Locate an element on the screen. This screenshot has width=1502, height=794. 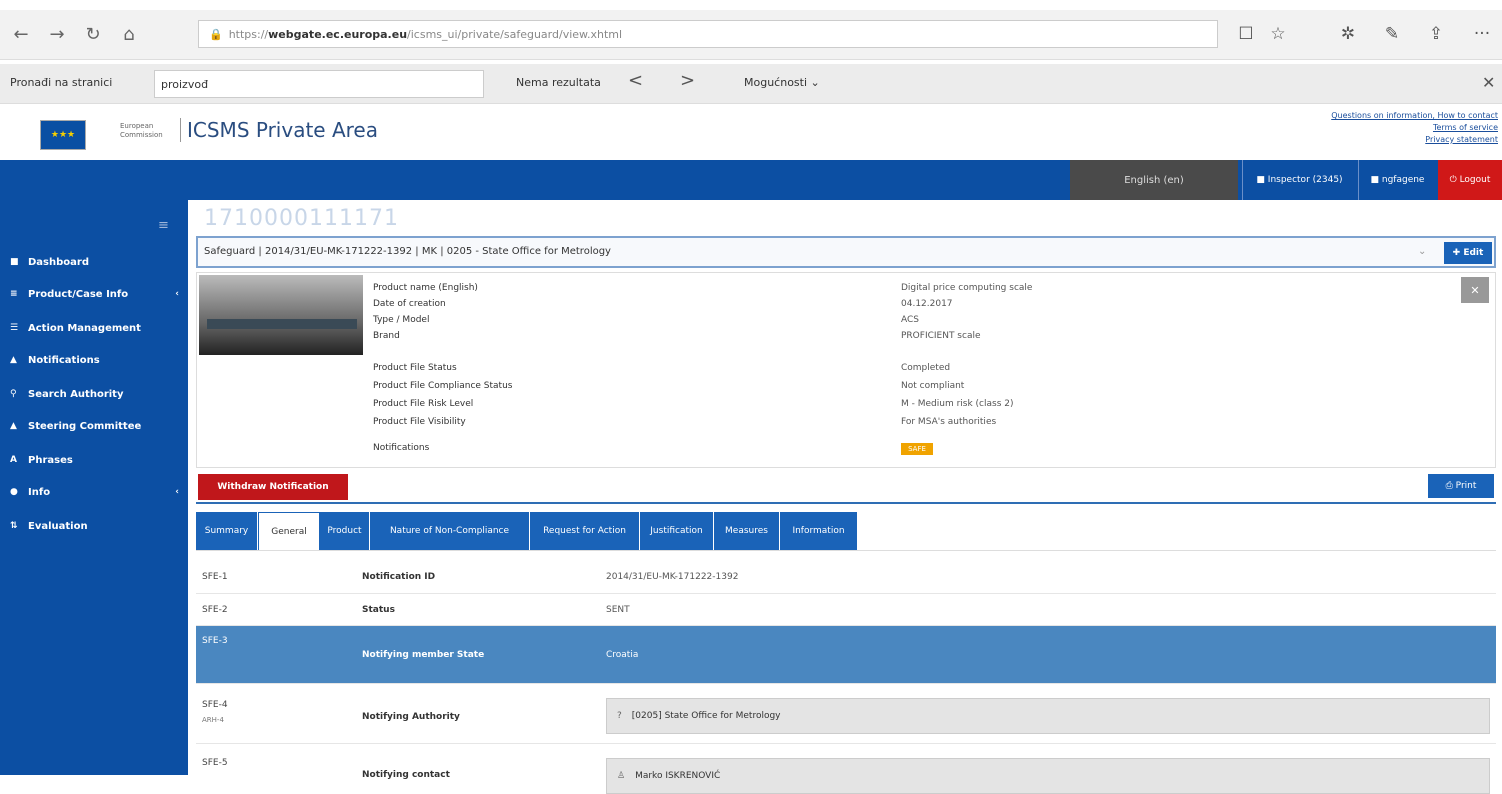
record-id: 1710000111171 is located at coordinates (301, 218).